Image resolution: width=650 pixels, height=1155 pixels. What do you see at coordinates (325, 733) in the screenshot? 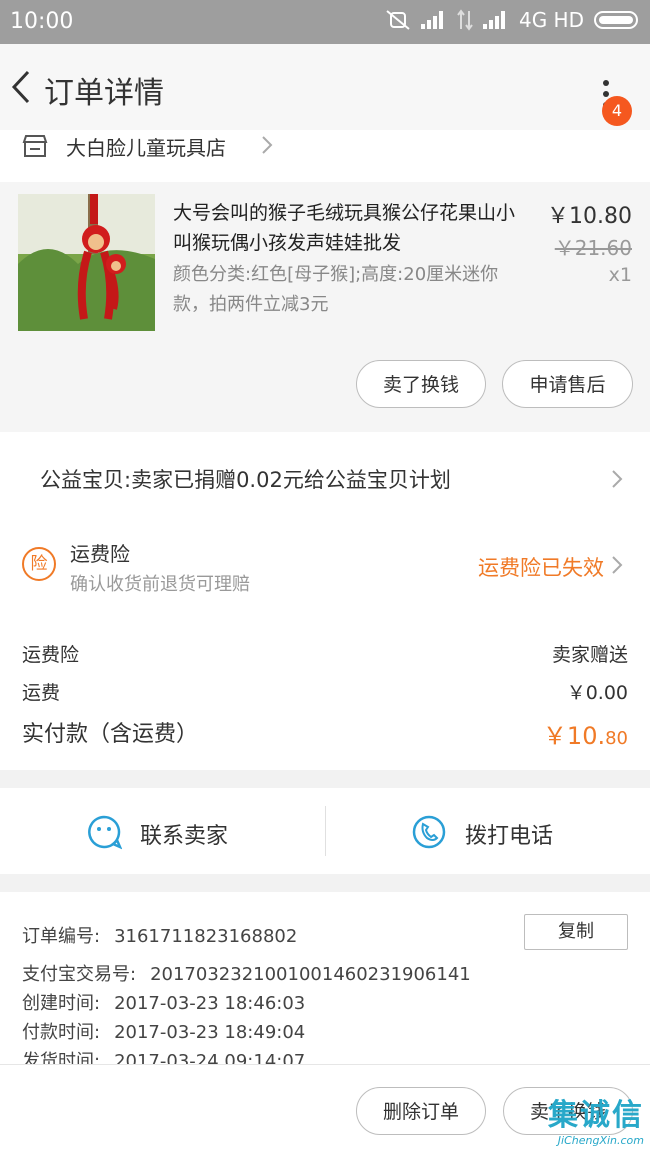
I see `fee-row-total: 实付款（含运费） ￥10.80` at bounding box center [325, 733].